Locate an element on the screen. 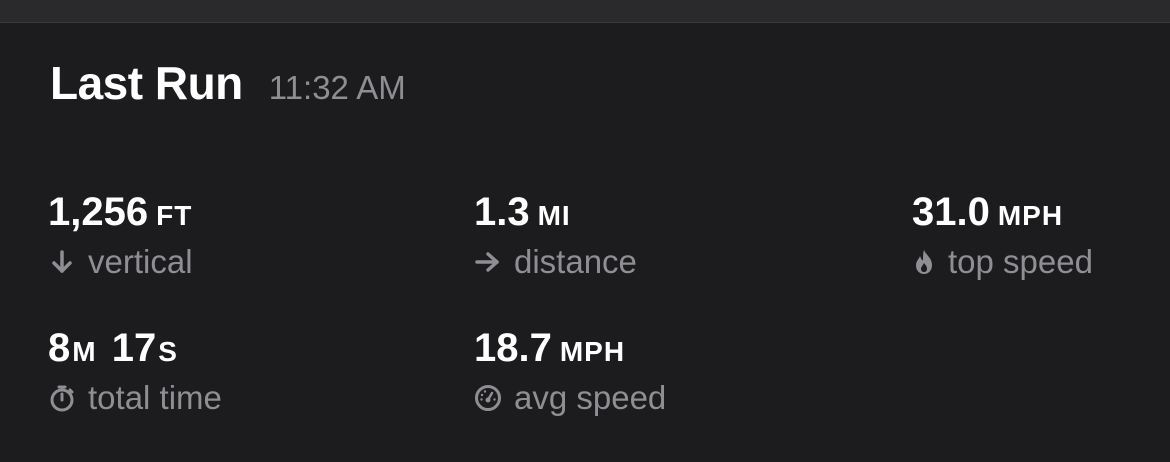  stat-vertical-label-row: vertical is located at coordinates (120, 262).